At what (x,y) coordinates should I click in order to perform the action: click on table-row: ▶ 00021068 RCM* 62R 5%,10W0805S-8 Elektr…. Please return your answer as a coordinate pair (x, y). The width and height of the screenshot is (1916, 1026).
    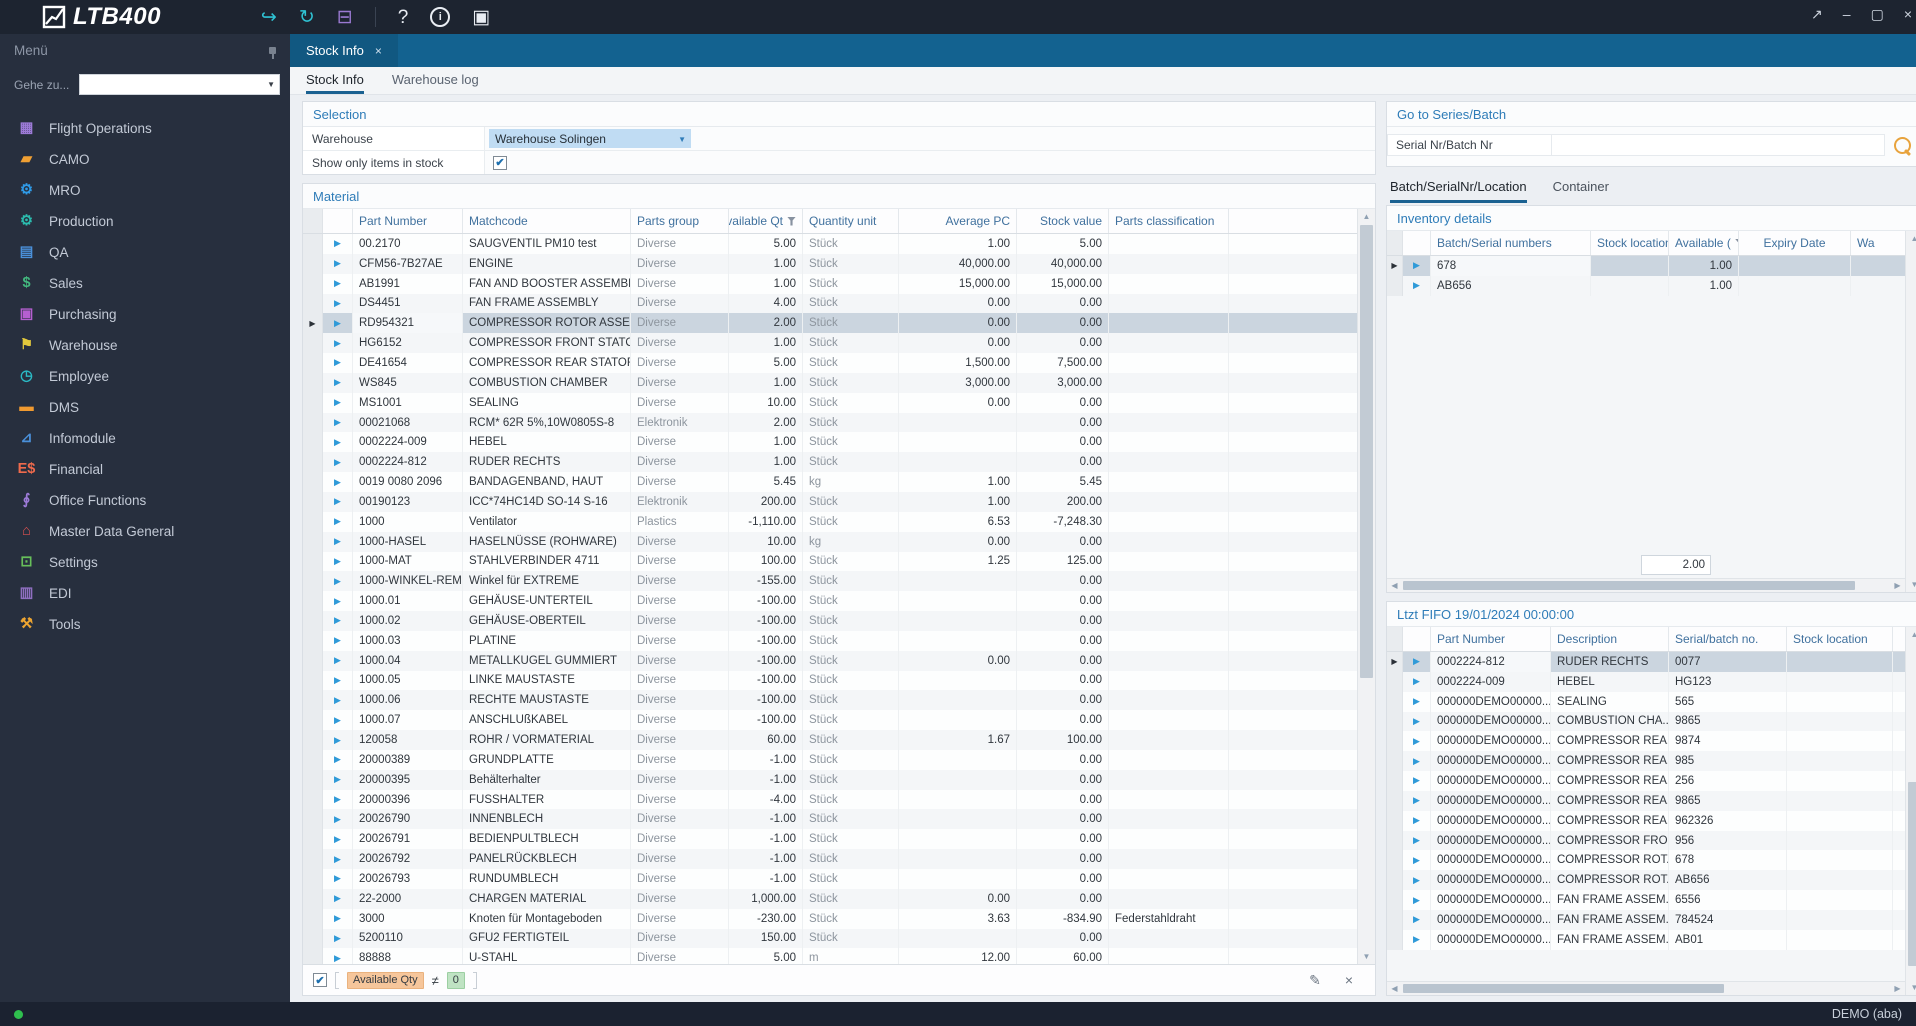
    Looking at the image, I should click on (830, 422).